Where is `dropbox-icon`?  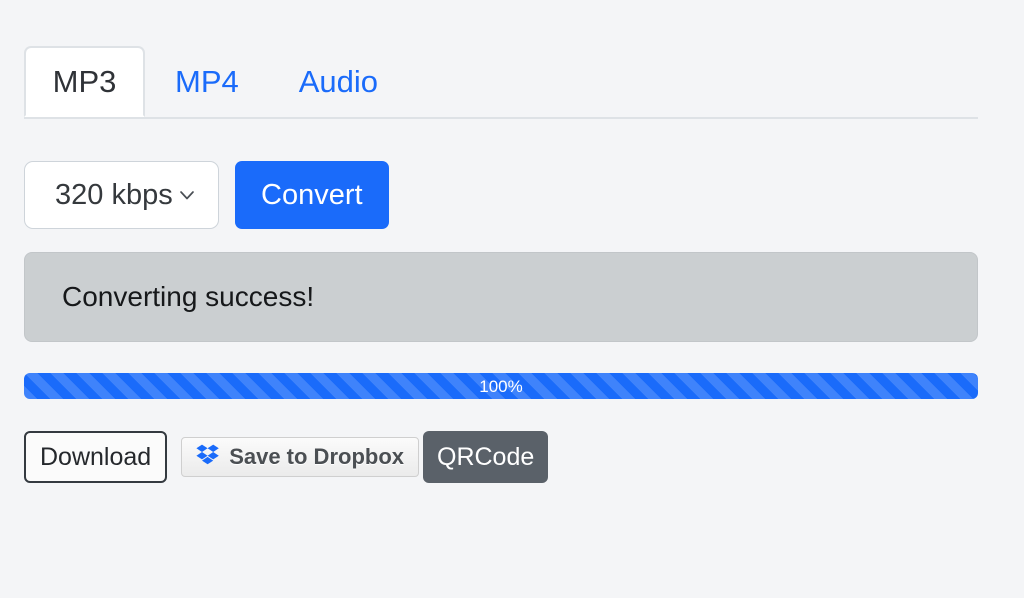
dropbox-icon is located at coordinates (208, 457).